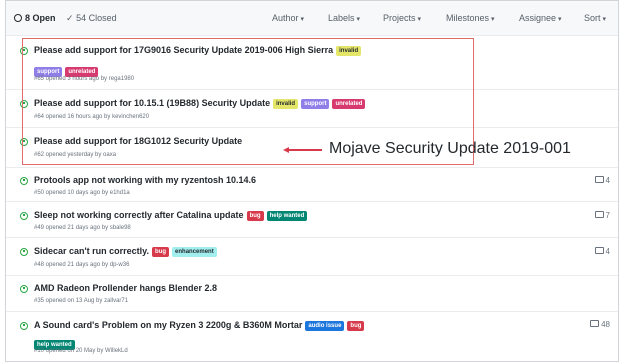  What do you see at coordinates (450, 148) in the screenshot?
I see `annotation-text: Mojave Security Update 2019-001` at bounding box center [450, 148].